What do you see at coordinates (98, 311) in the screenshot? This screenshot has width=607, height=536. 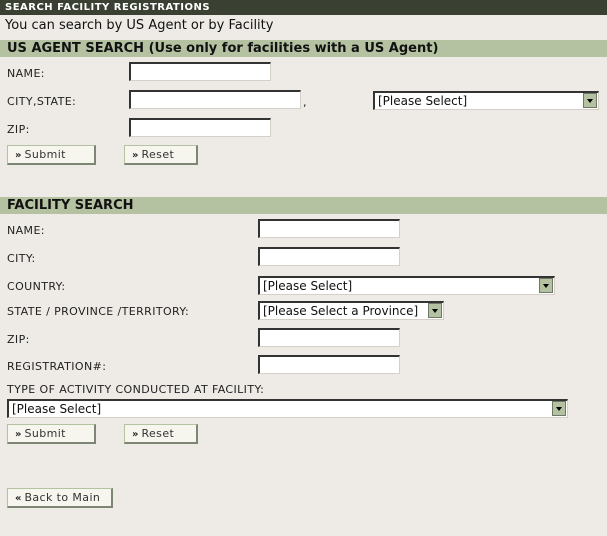 I see `province-label: STATE / PROVINCE /TERRITORY:` at bounding box center [98, 311].